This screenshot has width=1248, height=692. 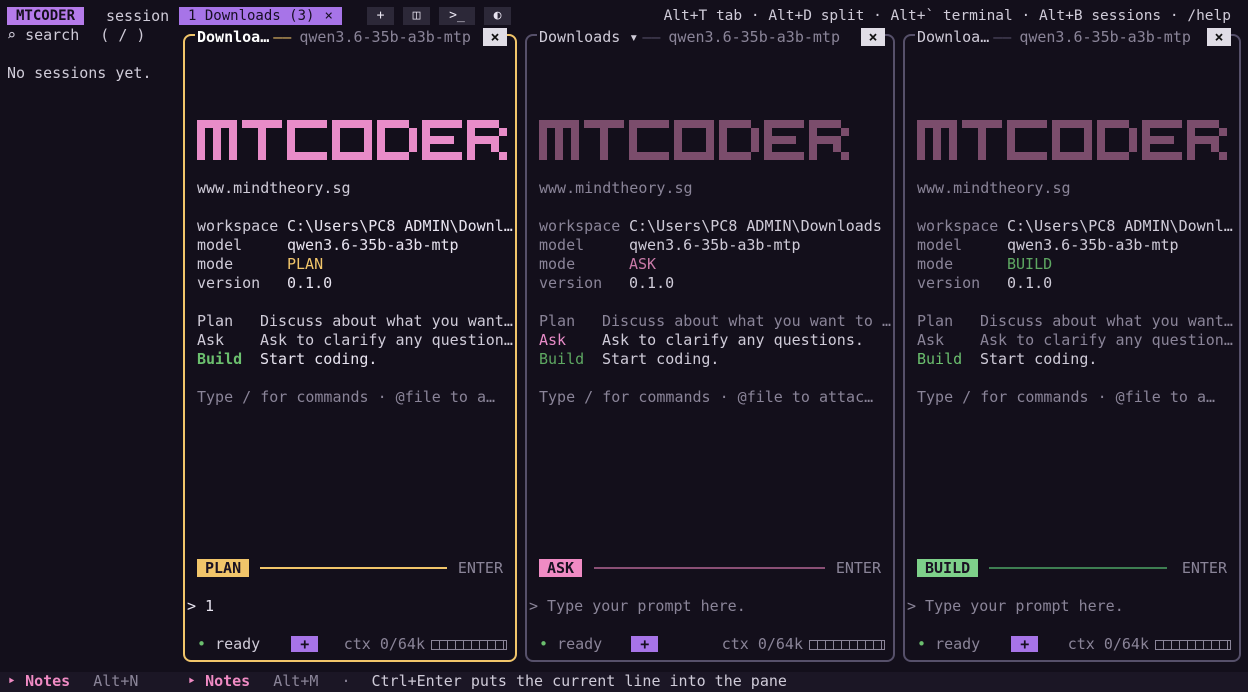 What do you see at coordinates (497, 16) in the screenshot?
I see `theme-toggle-button: ◐` at bounding box center [497, 16].